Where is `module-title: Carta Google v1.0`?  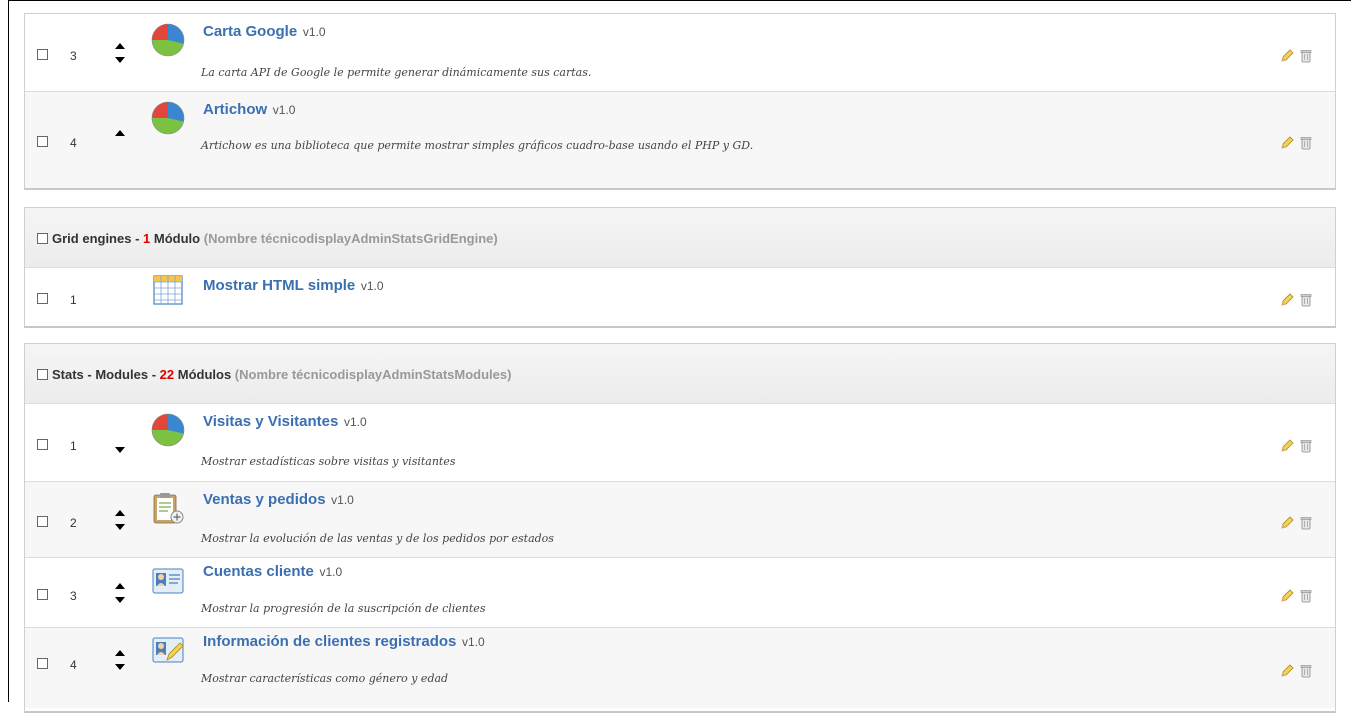
module-title: Carta Google v1.0 is located at coordinates (264, 31).